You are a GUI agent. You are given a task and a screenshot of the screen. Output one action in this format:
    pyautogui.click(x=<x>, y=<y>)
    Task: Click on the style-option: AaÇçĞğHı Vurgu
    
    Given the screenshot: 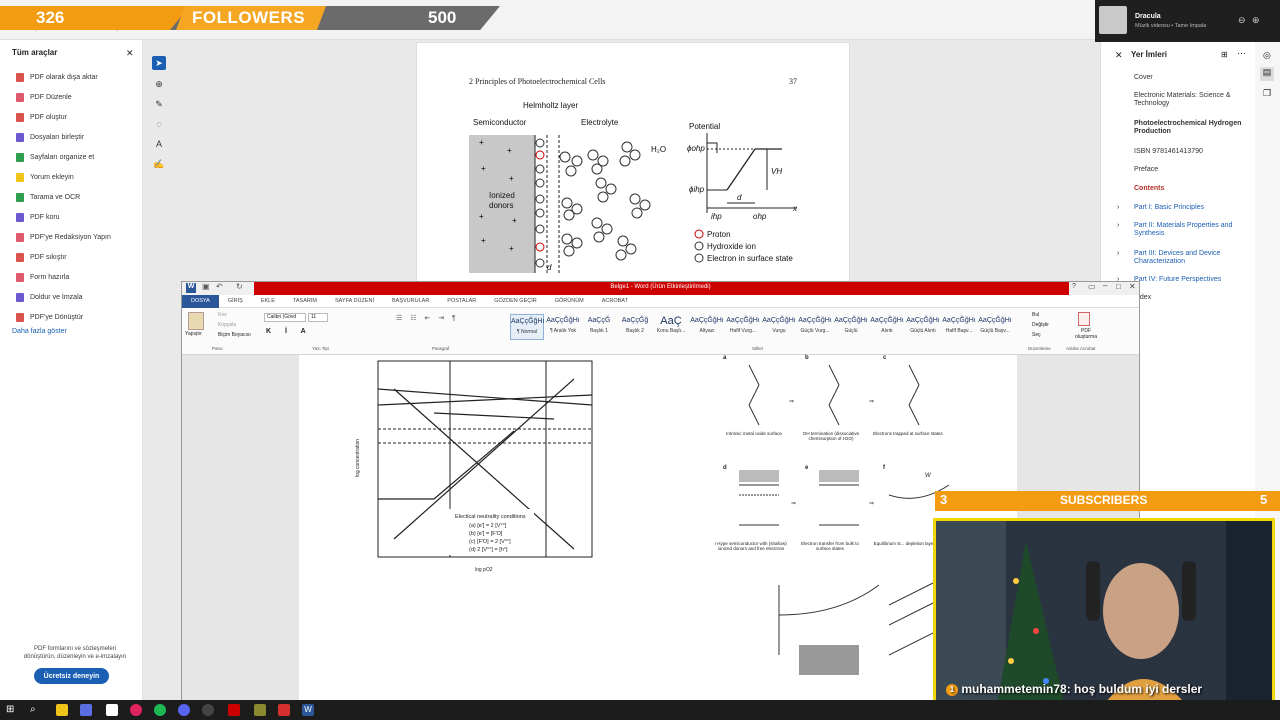 What is the action you would take?
    pyautogui.click(x=779, y=327)
    